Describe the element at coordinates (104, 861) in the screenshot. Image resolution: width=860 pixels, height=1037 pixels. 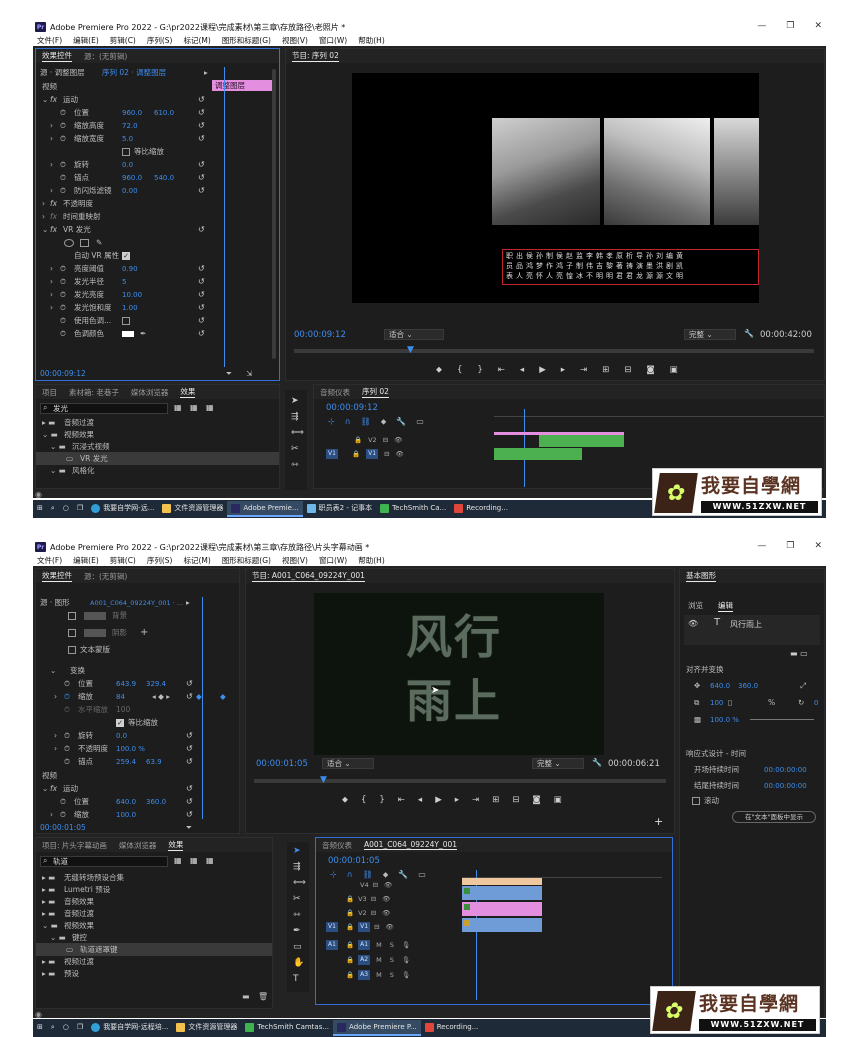
I see `effects-search-input: 轨道` at that location.